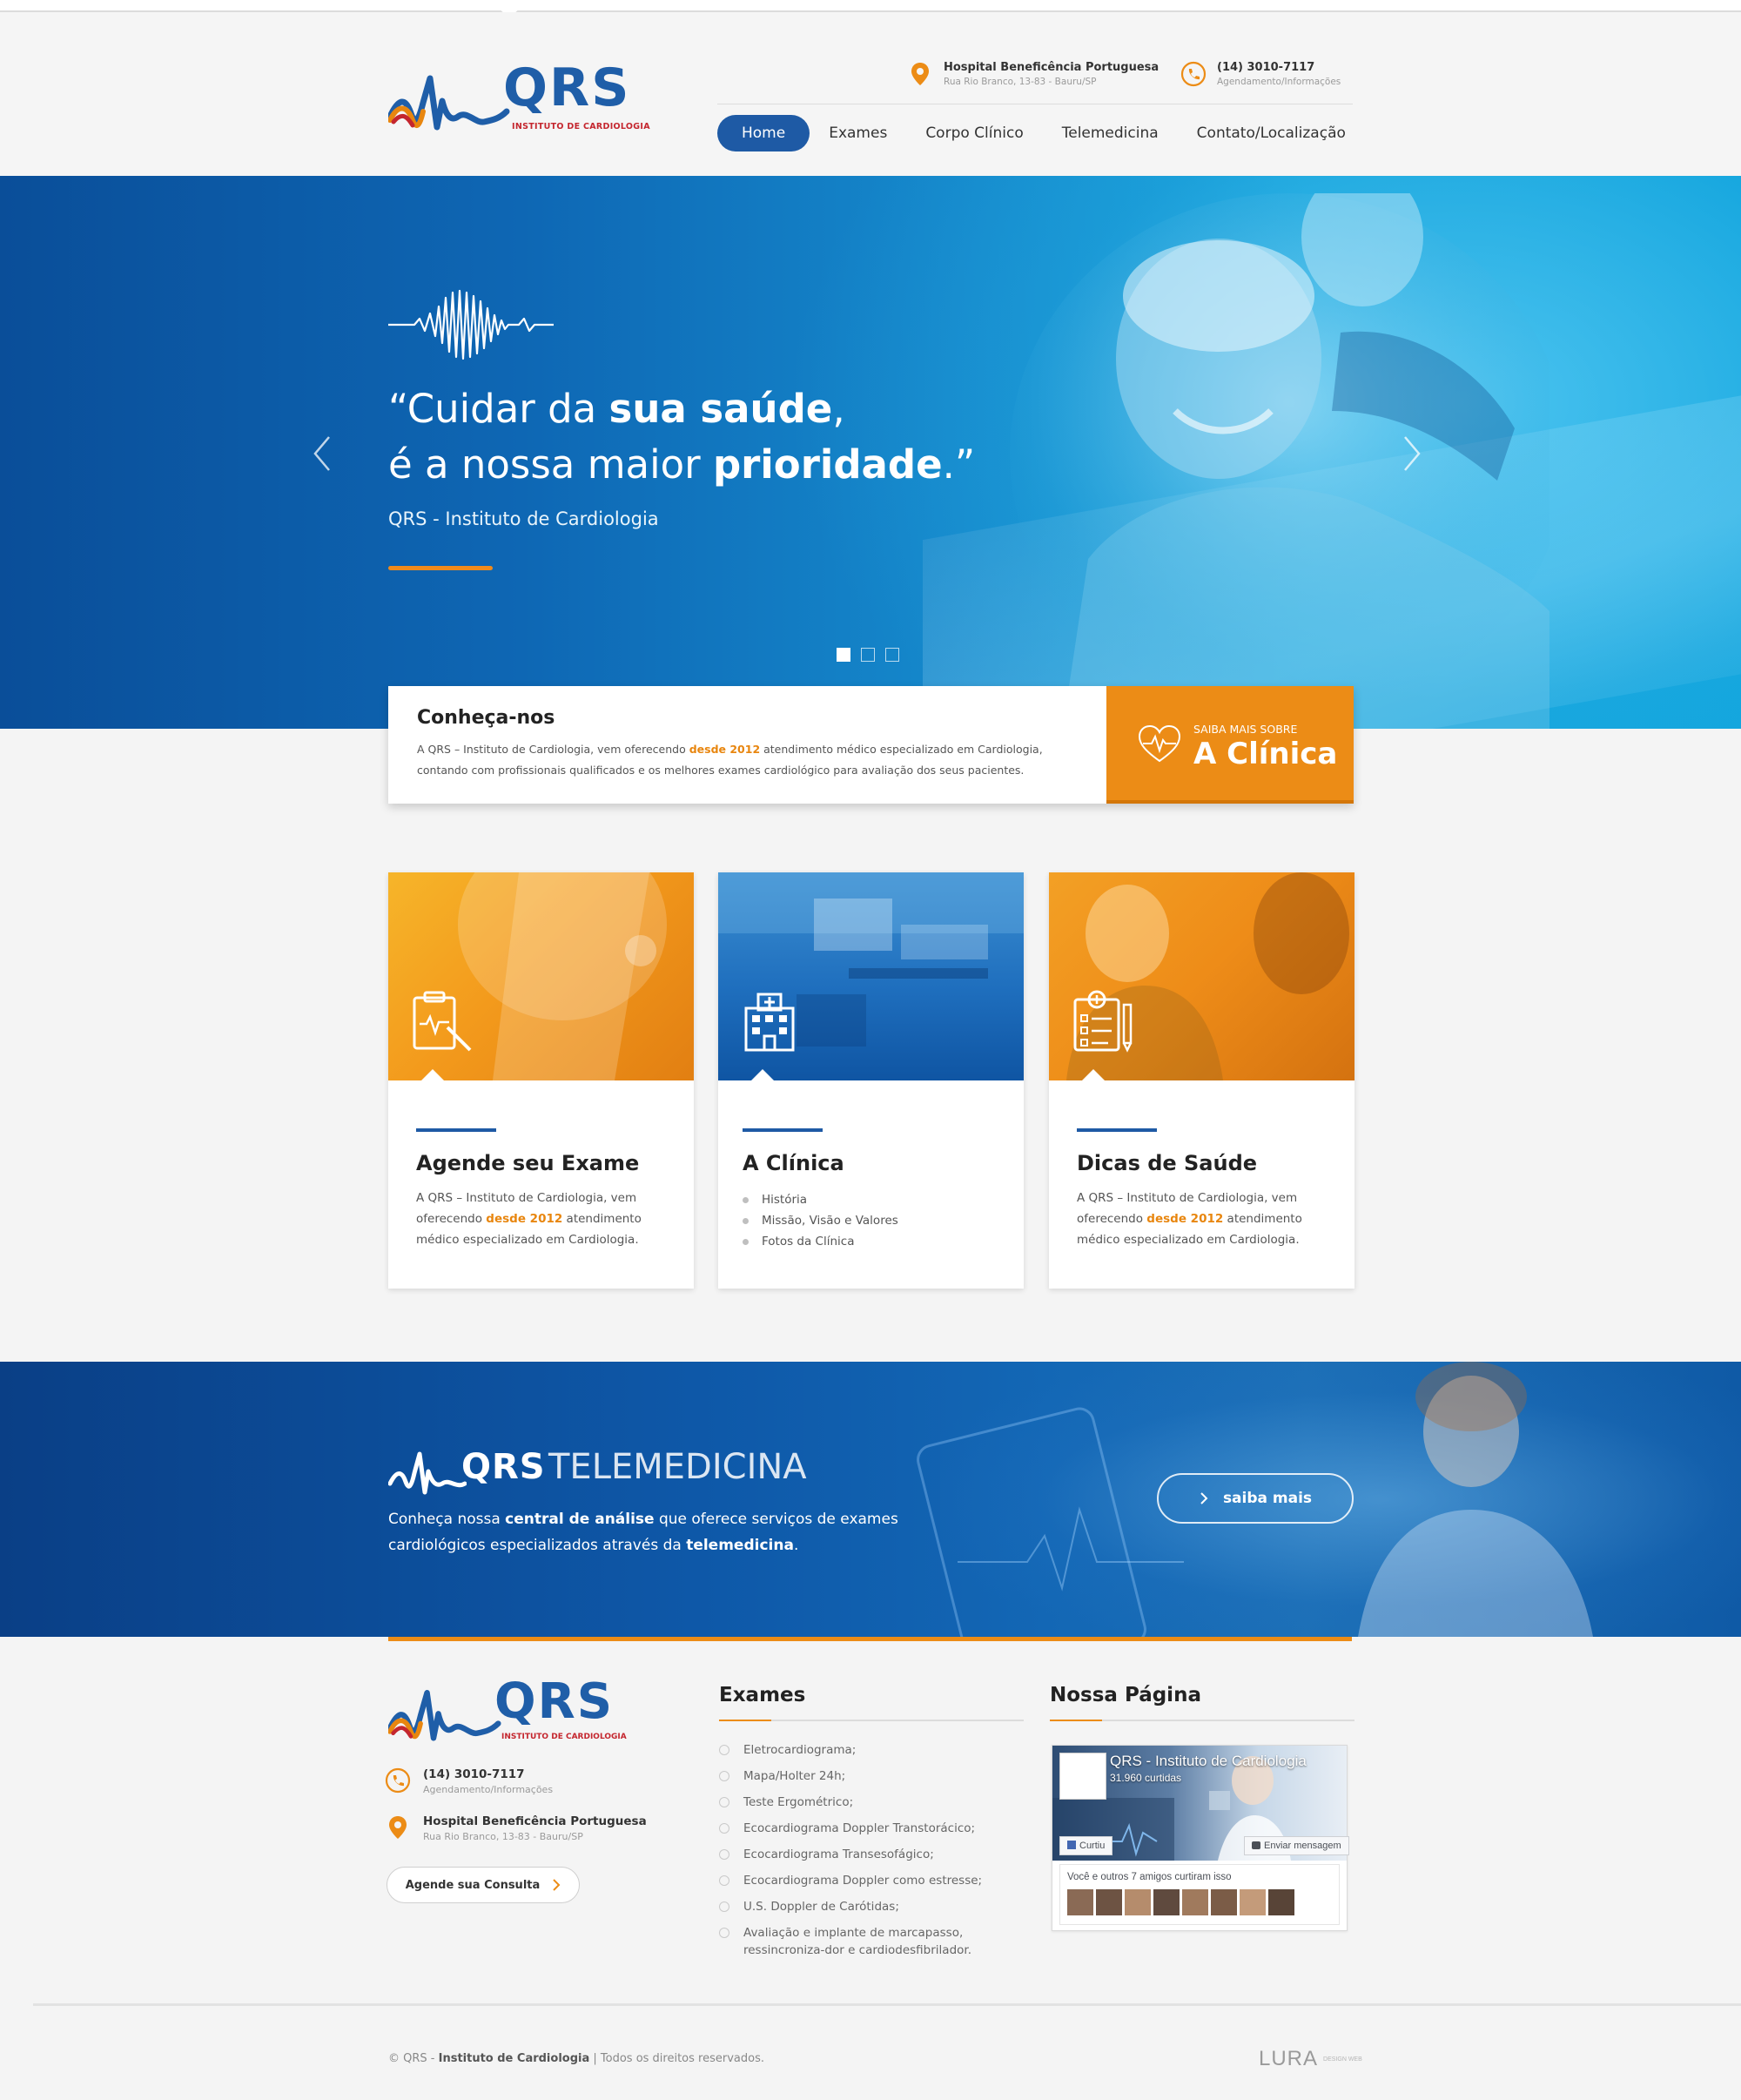  What do you see at coordinates (875, 1907) in the screenshot?
I see `list-item: U.S. Doppler de Carótidas;` at bounding box center [875, 1907].